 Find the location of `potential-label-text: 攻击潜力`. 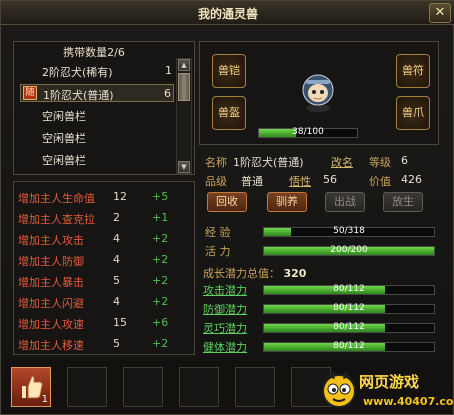

potential-label-text: 攻击潜力 is located at coordinates (225, 290).